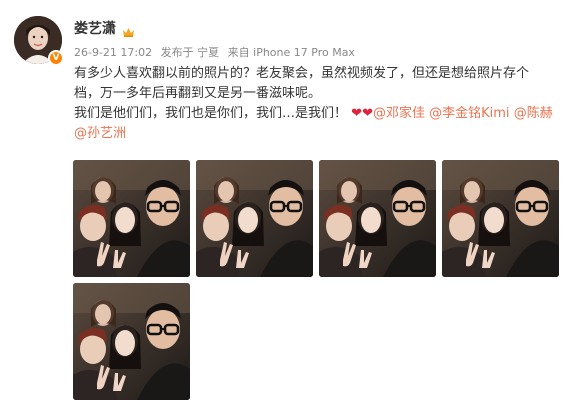 The height and width of the screenshot is (406, 574). Describe the element at coordinates (56, 58) in the screenshot. I see `verified-badge: V` at that location.